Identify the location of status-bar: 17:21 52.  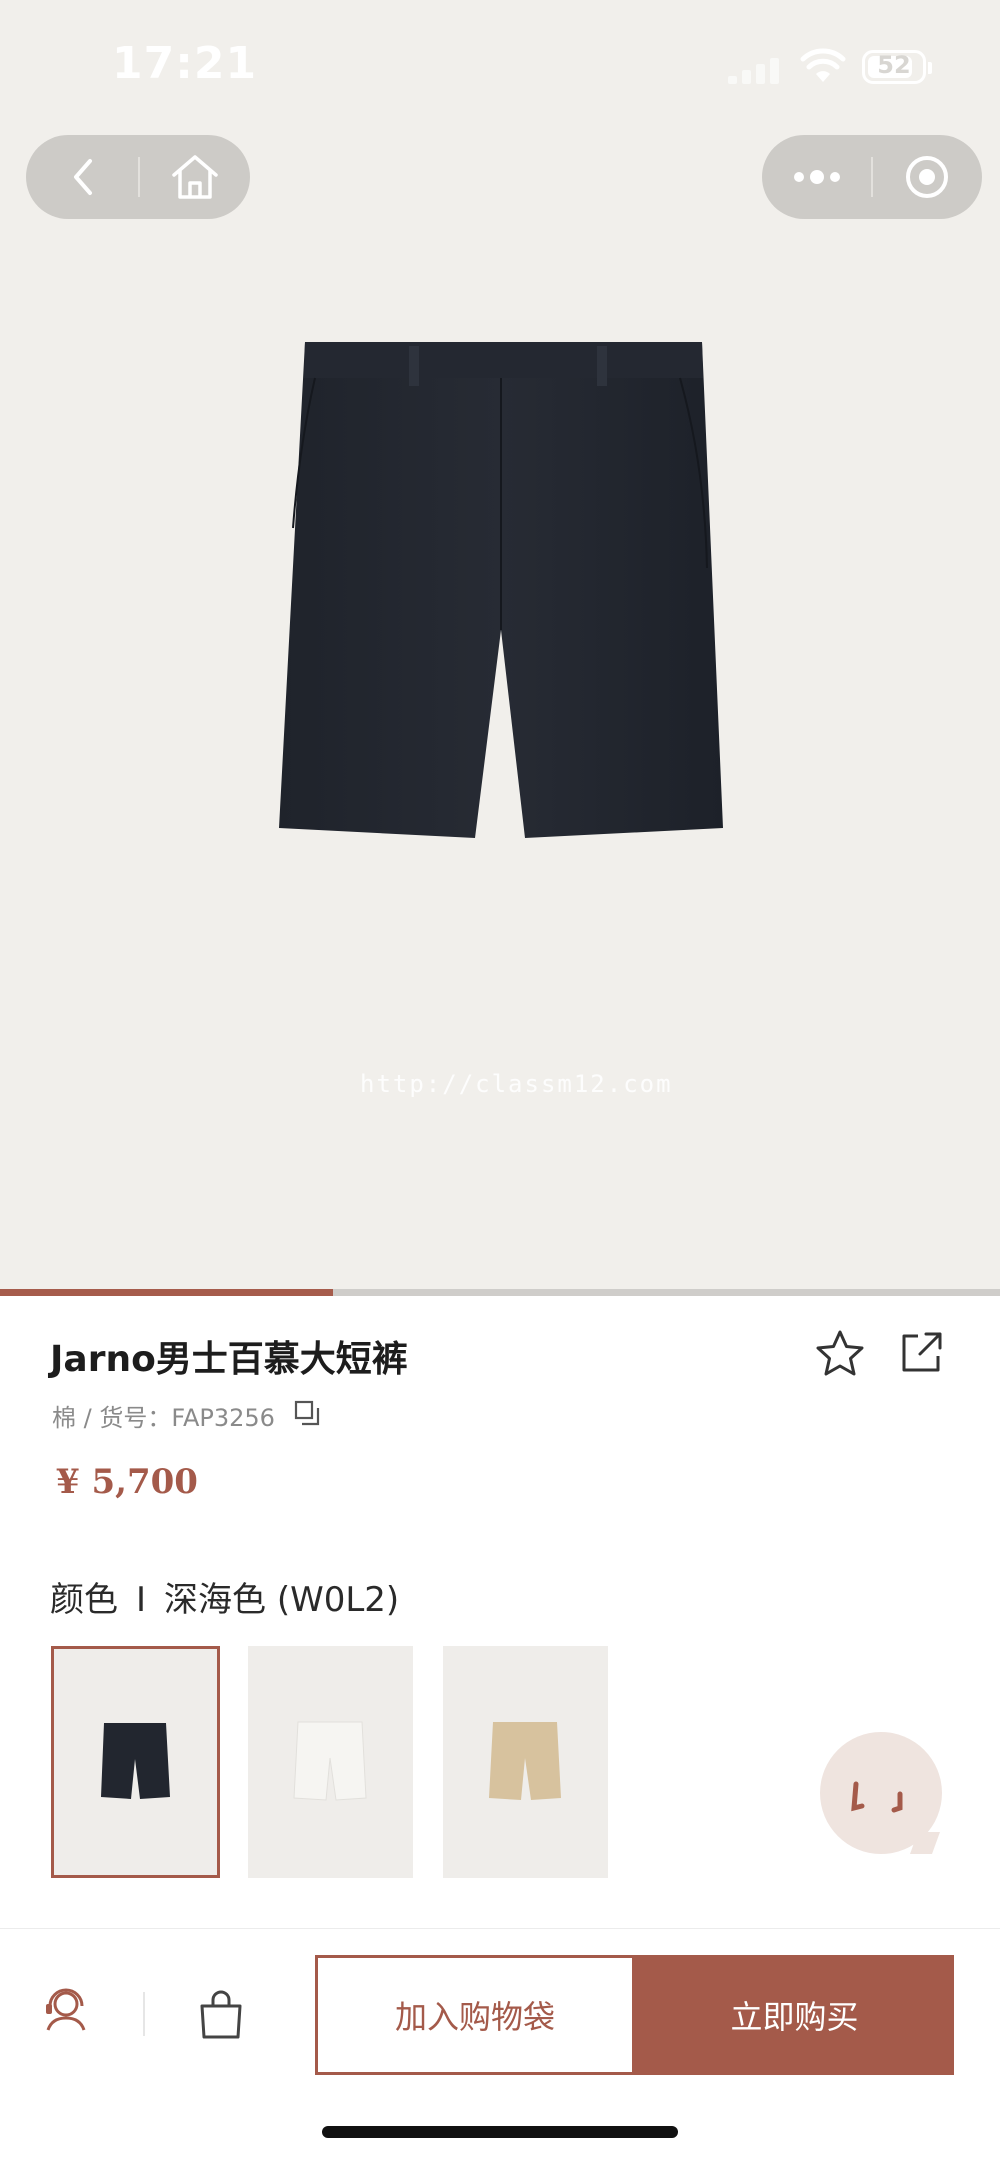
(500, 65).